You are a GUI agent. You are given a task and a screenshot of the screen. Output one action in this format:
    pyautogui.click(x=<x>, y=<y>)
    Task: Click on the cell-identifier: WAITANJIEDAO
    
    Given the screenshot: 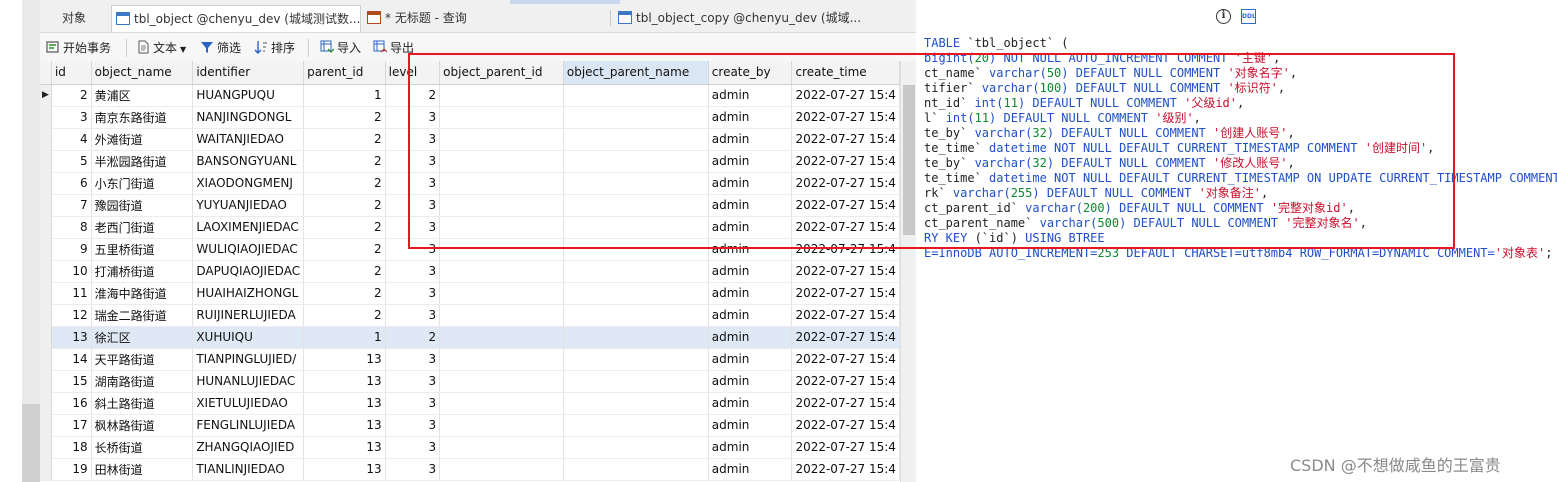 What is the action you would take?
    pyautogui.click(x=248, y=139)
    